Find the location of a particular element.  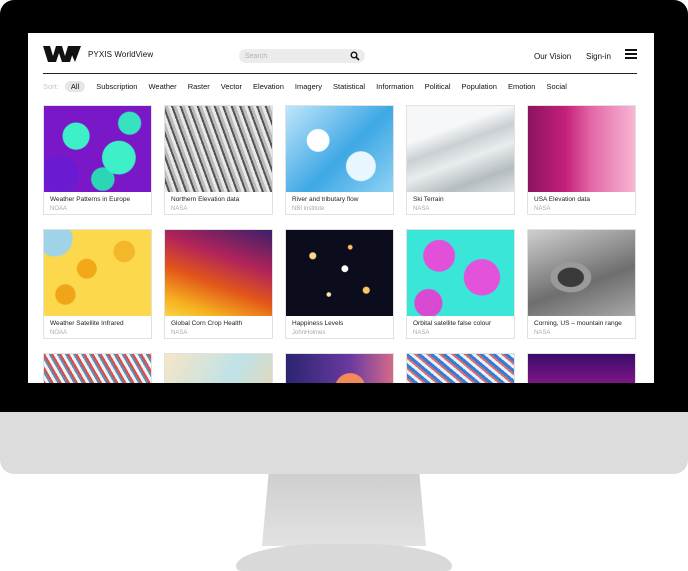

card-title: Orbital satellite false colour is located at coordinates (452, 323).